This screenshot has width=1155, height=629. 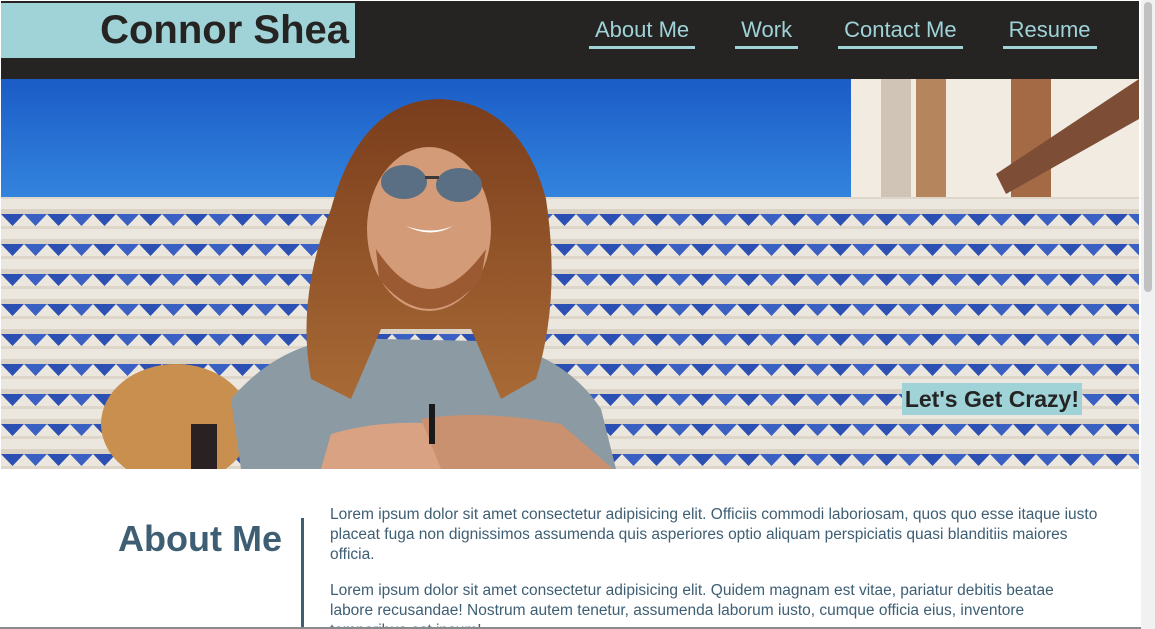 What do you see at coordinates (991, 399) in the screenshot?
I see `hero-tagline: Let's Get Crazy!` at bounding box center [991, 399].